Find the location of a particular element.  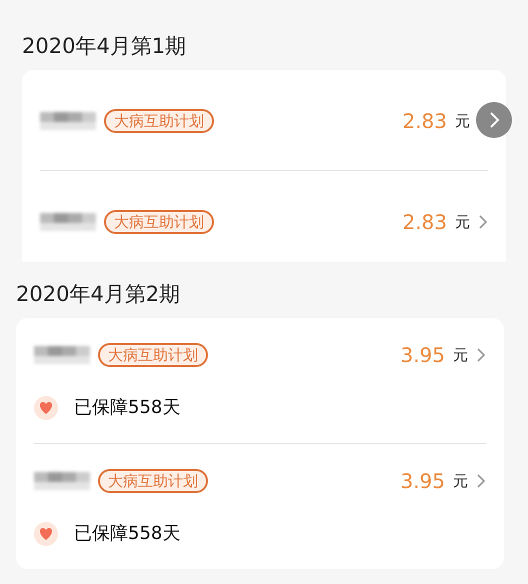

period-title: 2020年4月第2期 is located at coordinates (98, 294).